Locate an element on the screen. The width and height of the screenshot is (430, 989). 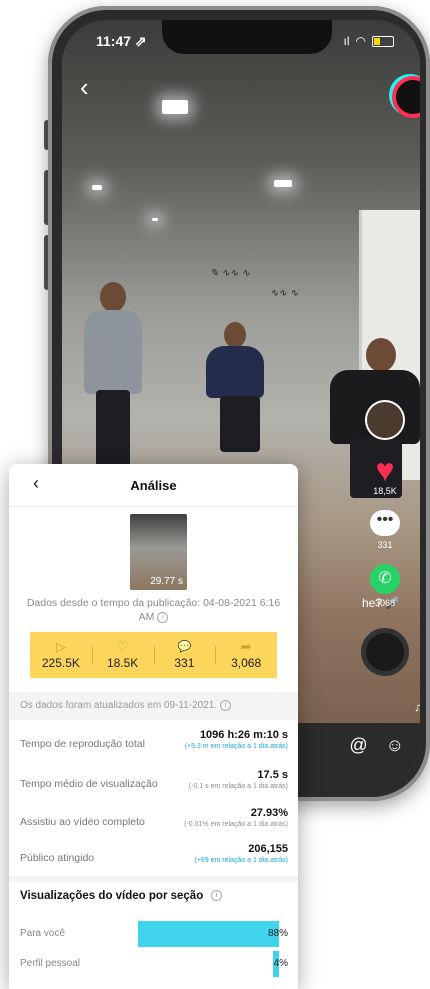
views-section-title: Visualizações do vídeo por seção i is located at coordinates (121, 896).